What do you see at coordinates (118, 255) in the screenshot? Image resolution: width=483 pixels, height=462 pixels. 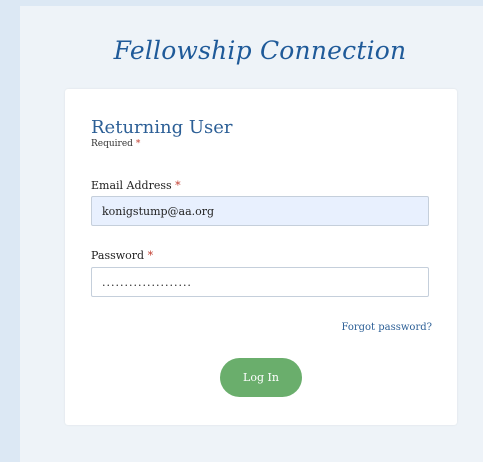 I see `password-label-text: Password` at bounding box center [118, 255].